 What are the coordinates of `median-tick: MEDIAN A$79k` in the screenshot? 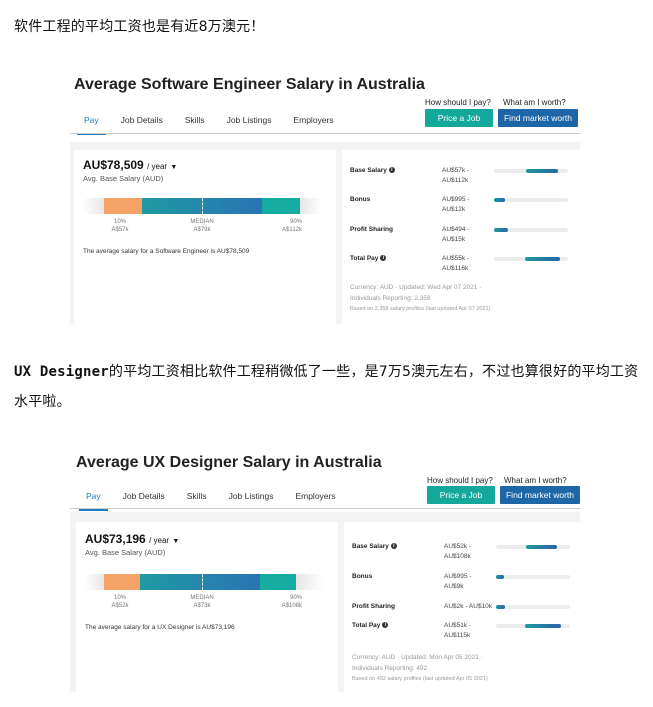 It's located at (202, 226).